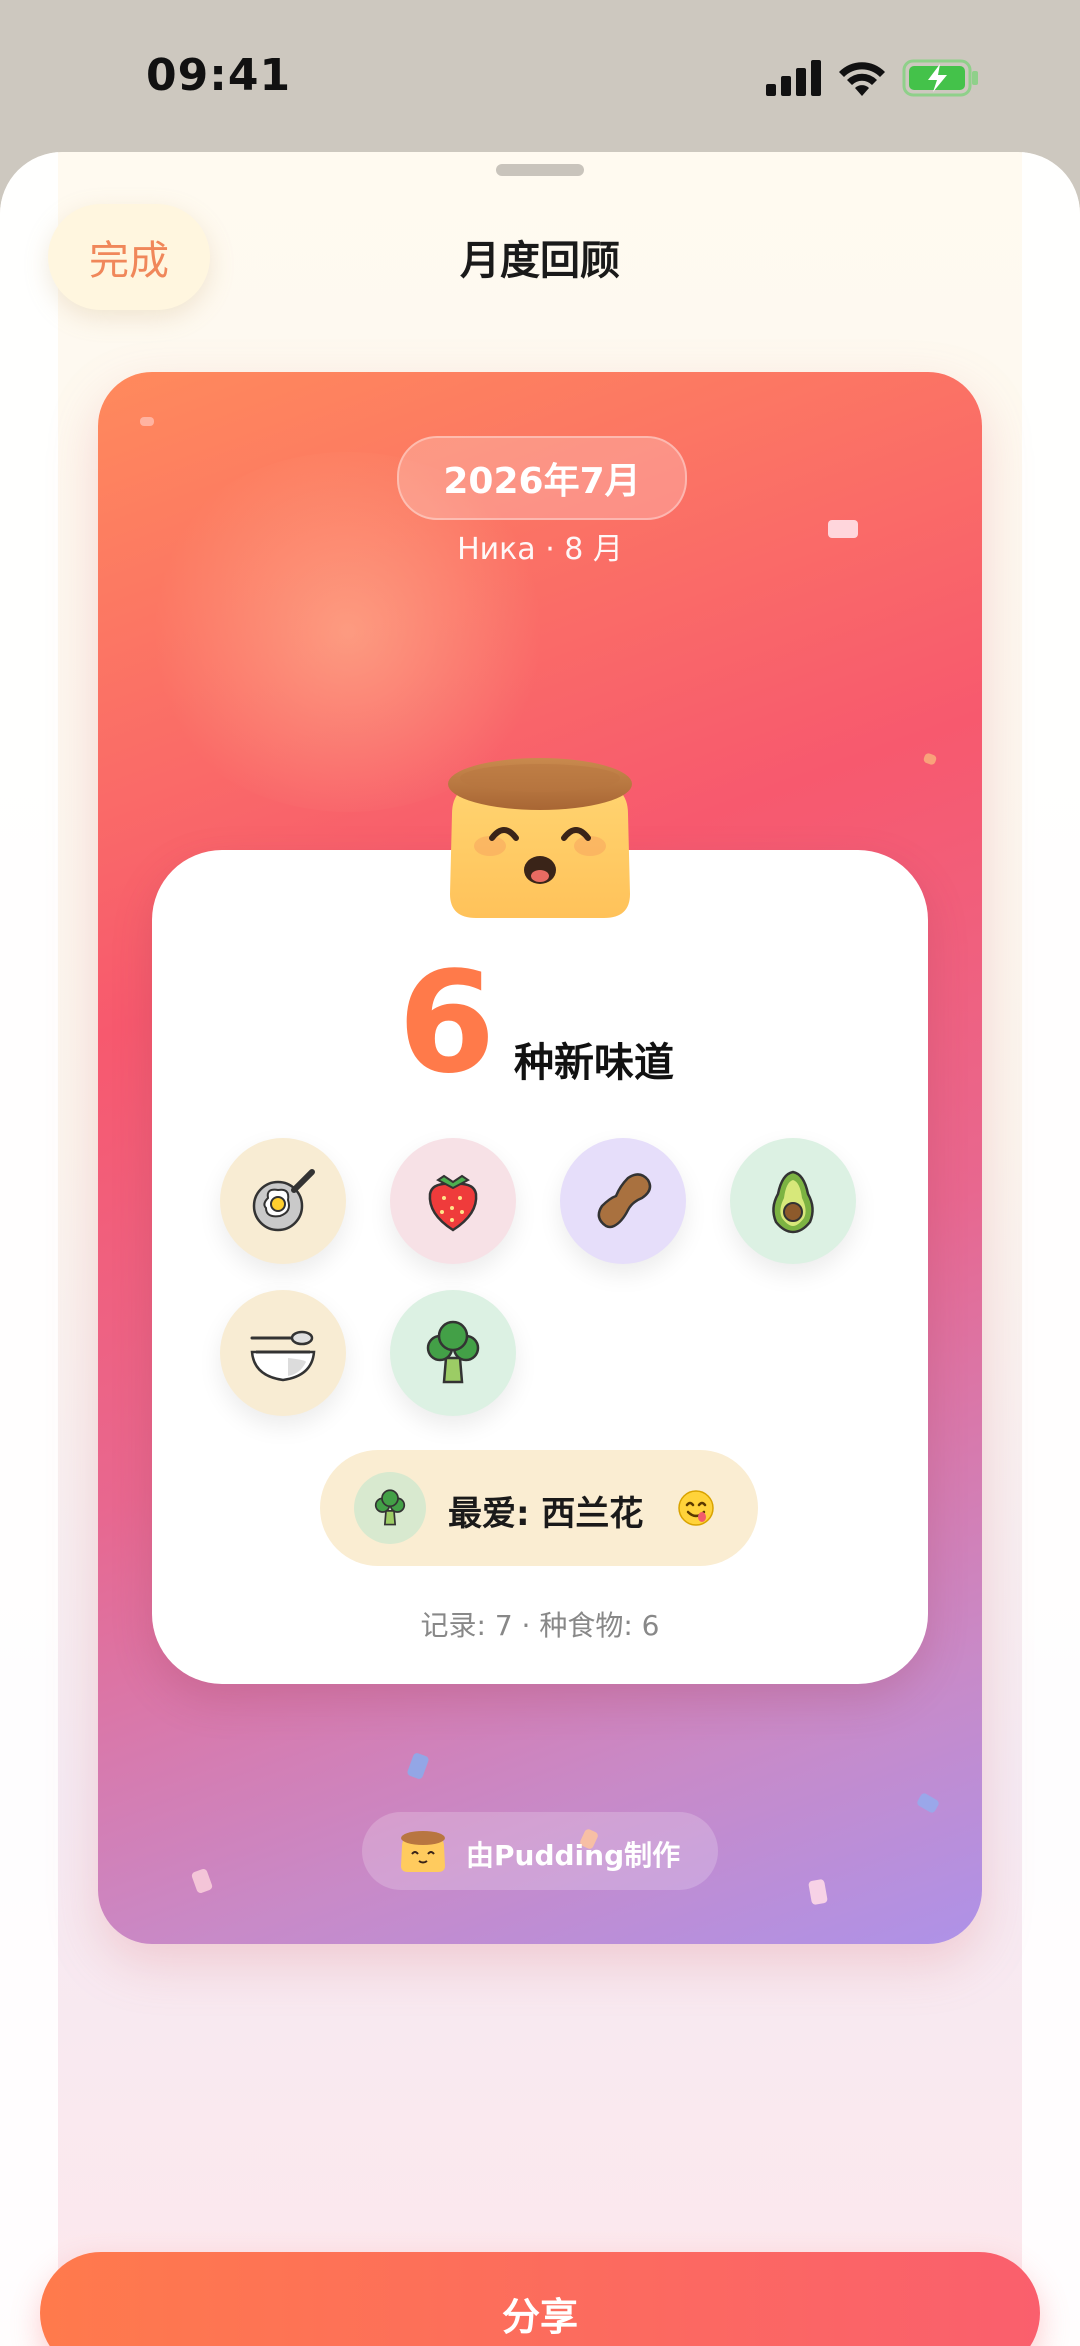  What do you see at coordinates (423, 1851) in the screenshot?
I see `pudding-logo-icon` at bounding box center [423, 1851].